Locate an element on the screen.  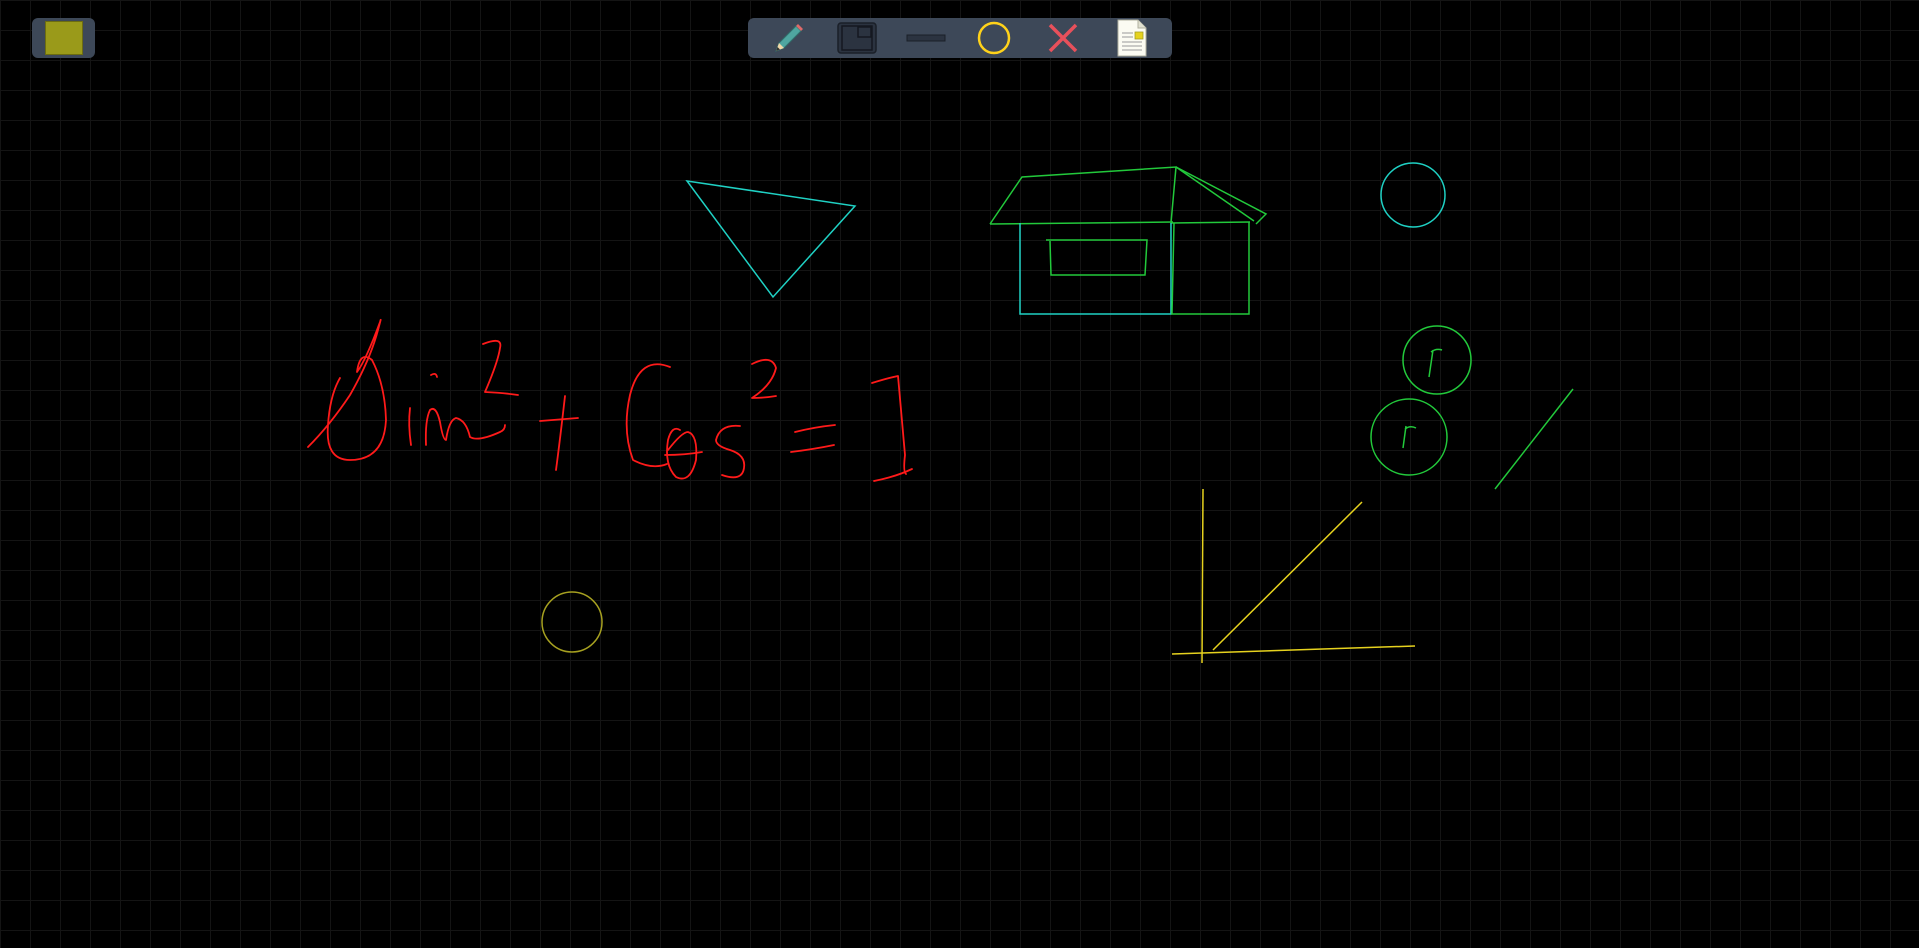
document-icon is located at coordinates (1132, 38).